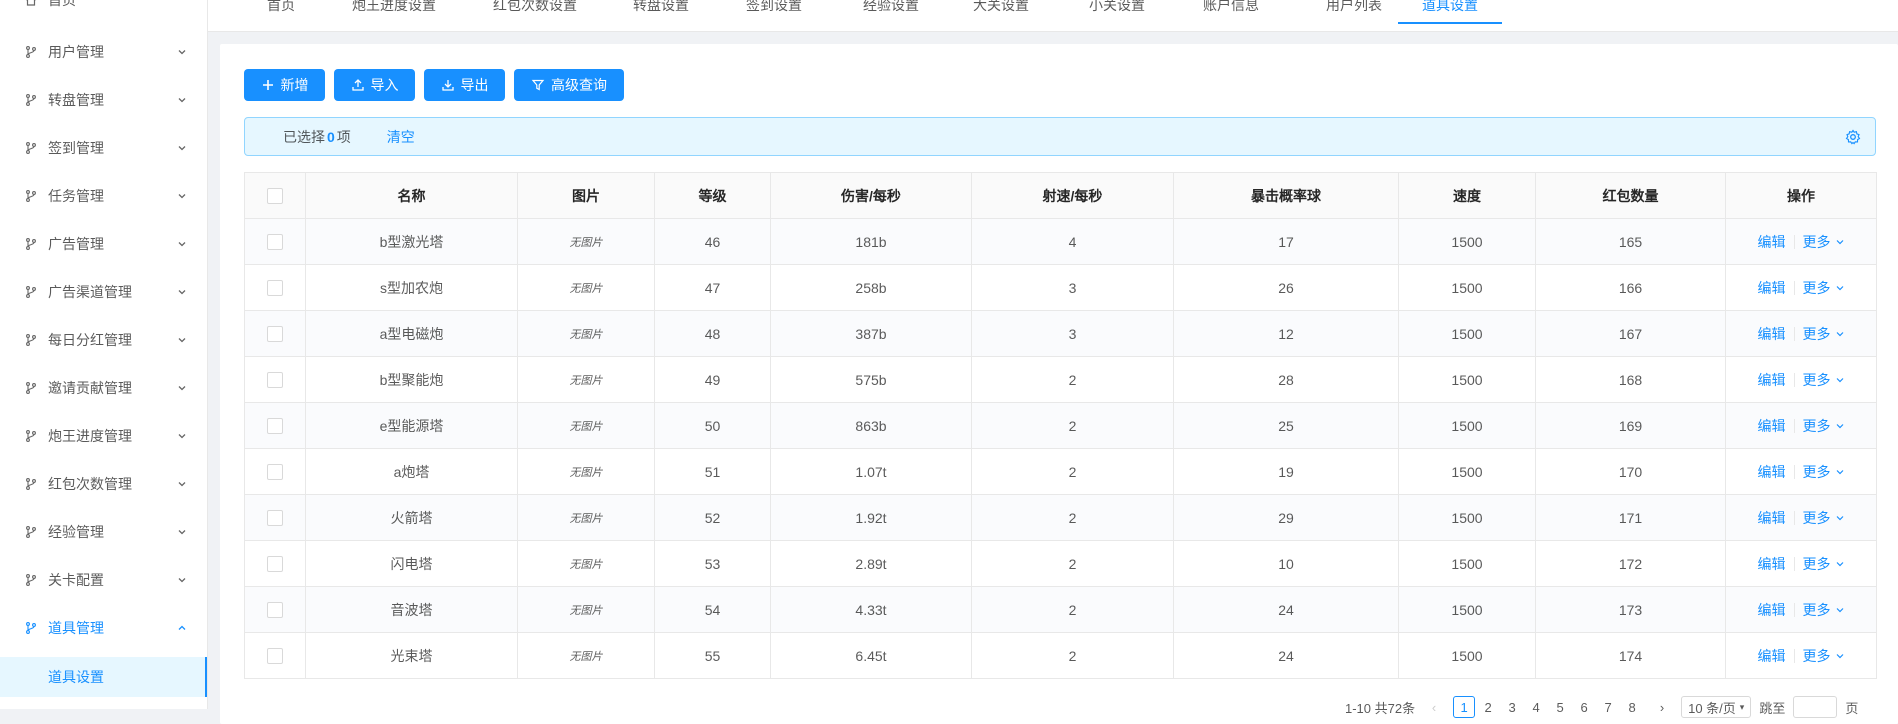 This screenshot has width=1898, height=724. I want to click on gear-icon, so click(1853, 137).